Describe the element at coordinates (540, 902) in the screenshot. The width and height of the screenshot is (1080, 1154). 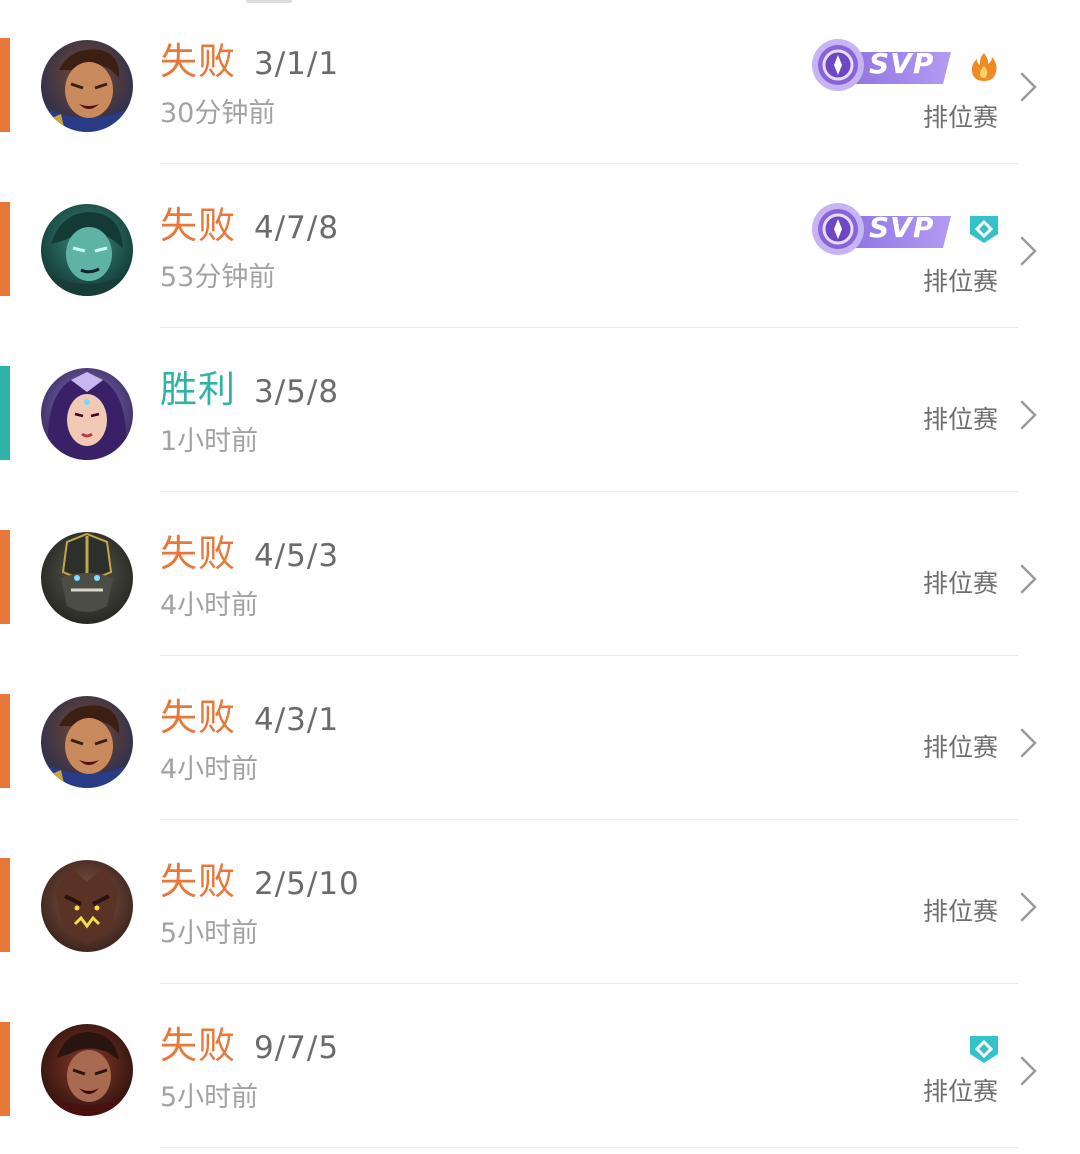
I see `match-row: 失败 2/5/10 5小时前 排位赛` at that location.